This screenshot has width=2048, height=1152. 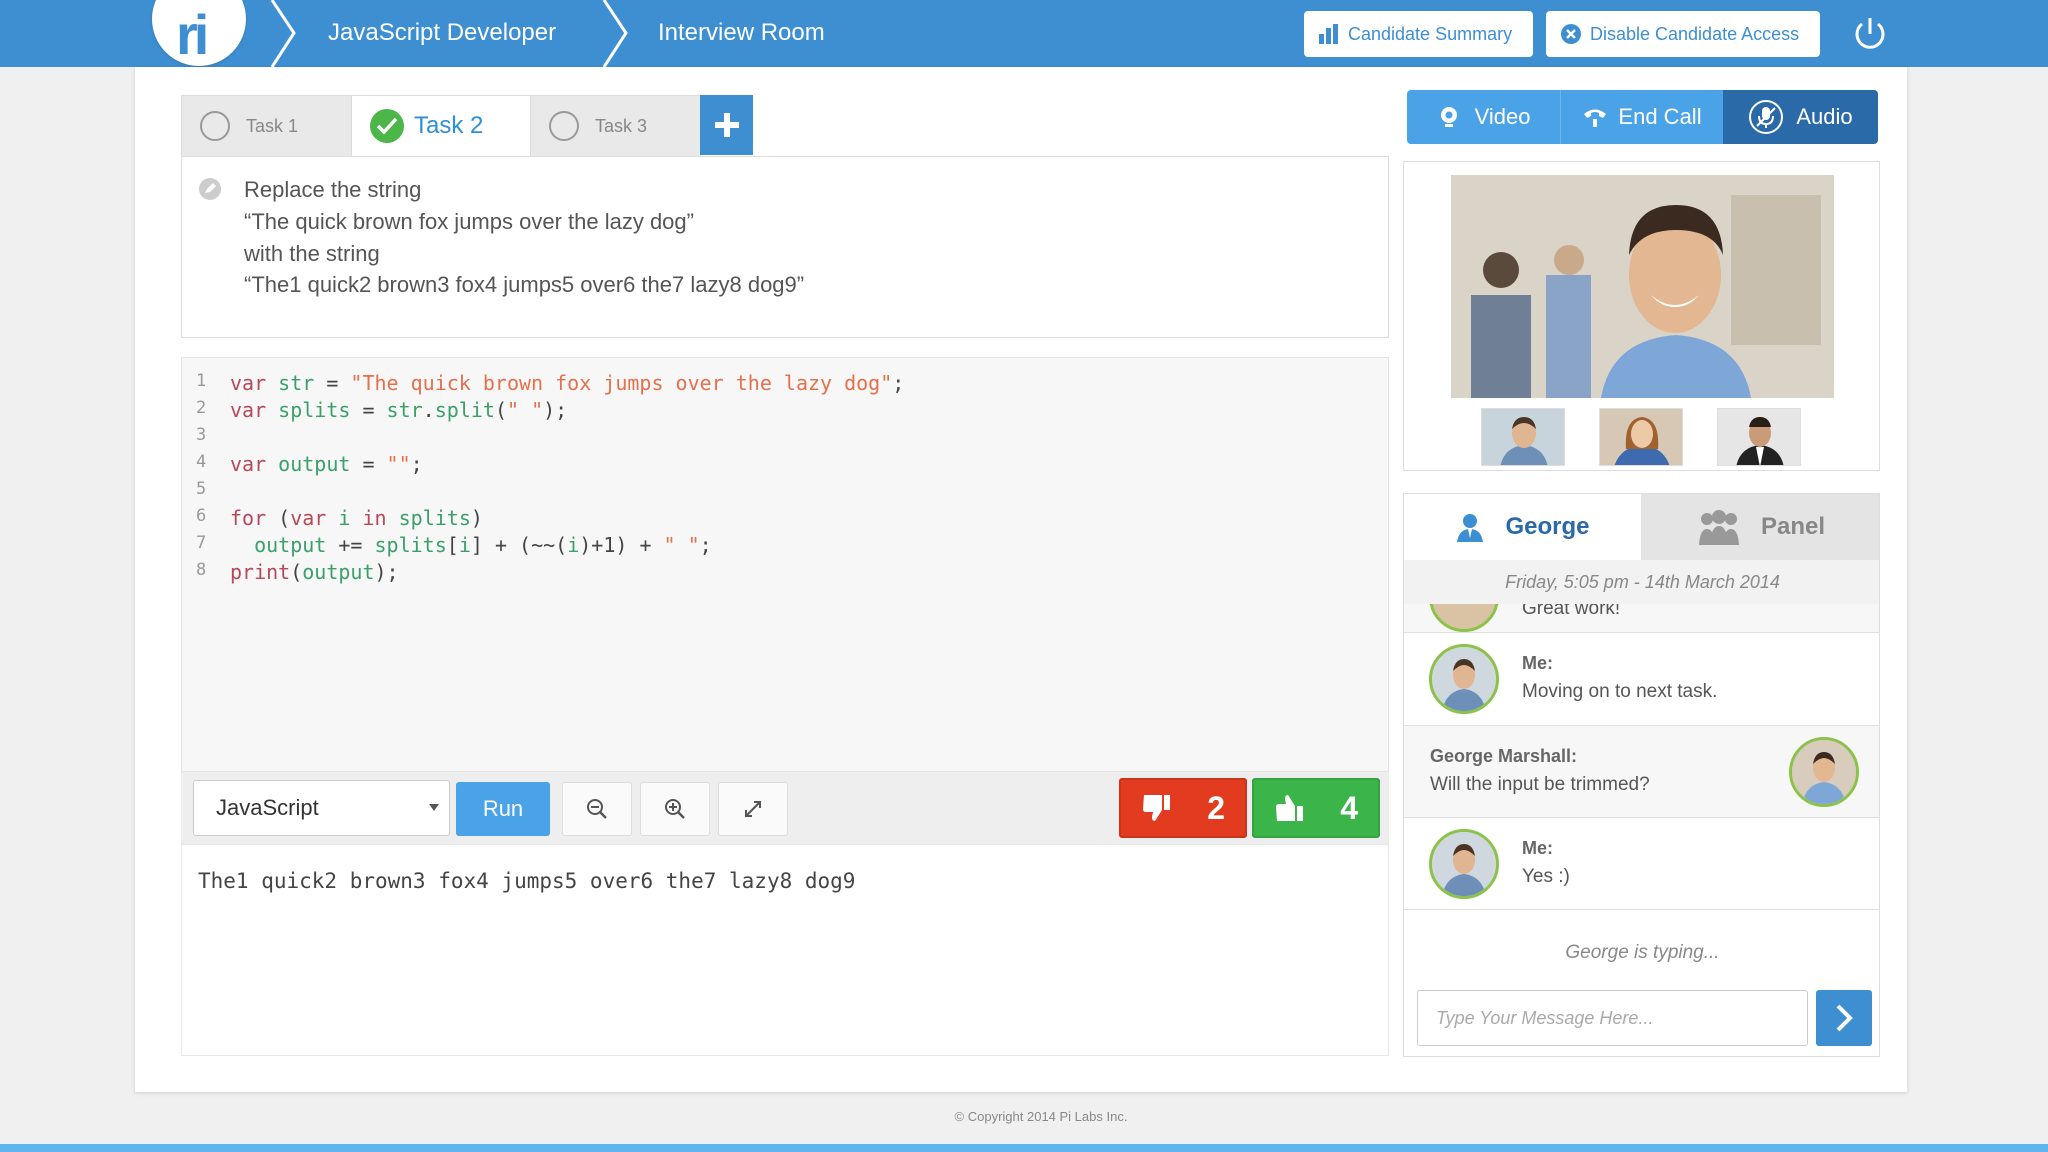 I want to click on thumbs-down-count: 2, so click(x=1216, y=807).